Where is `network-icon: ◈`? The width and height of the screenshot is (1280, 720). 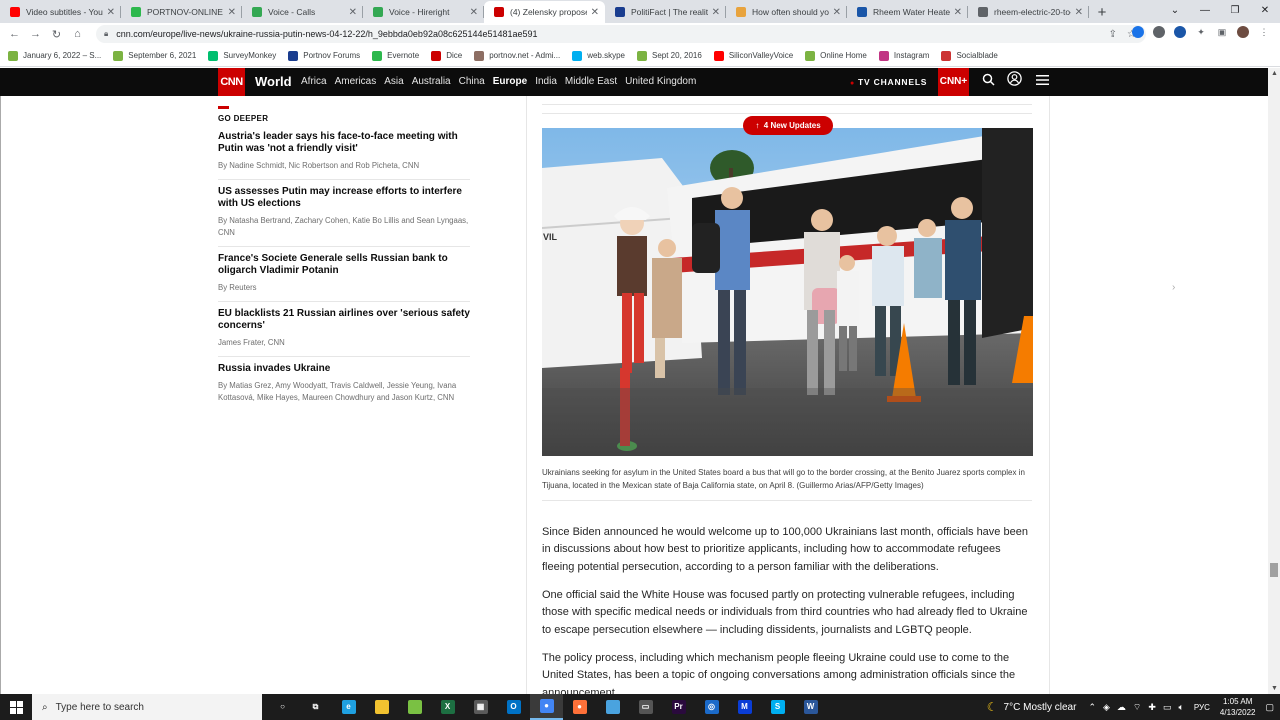
network-icon: ◈ is located at coordinates (1106, 707).